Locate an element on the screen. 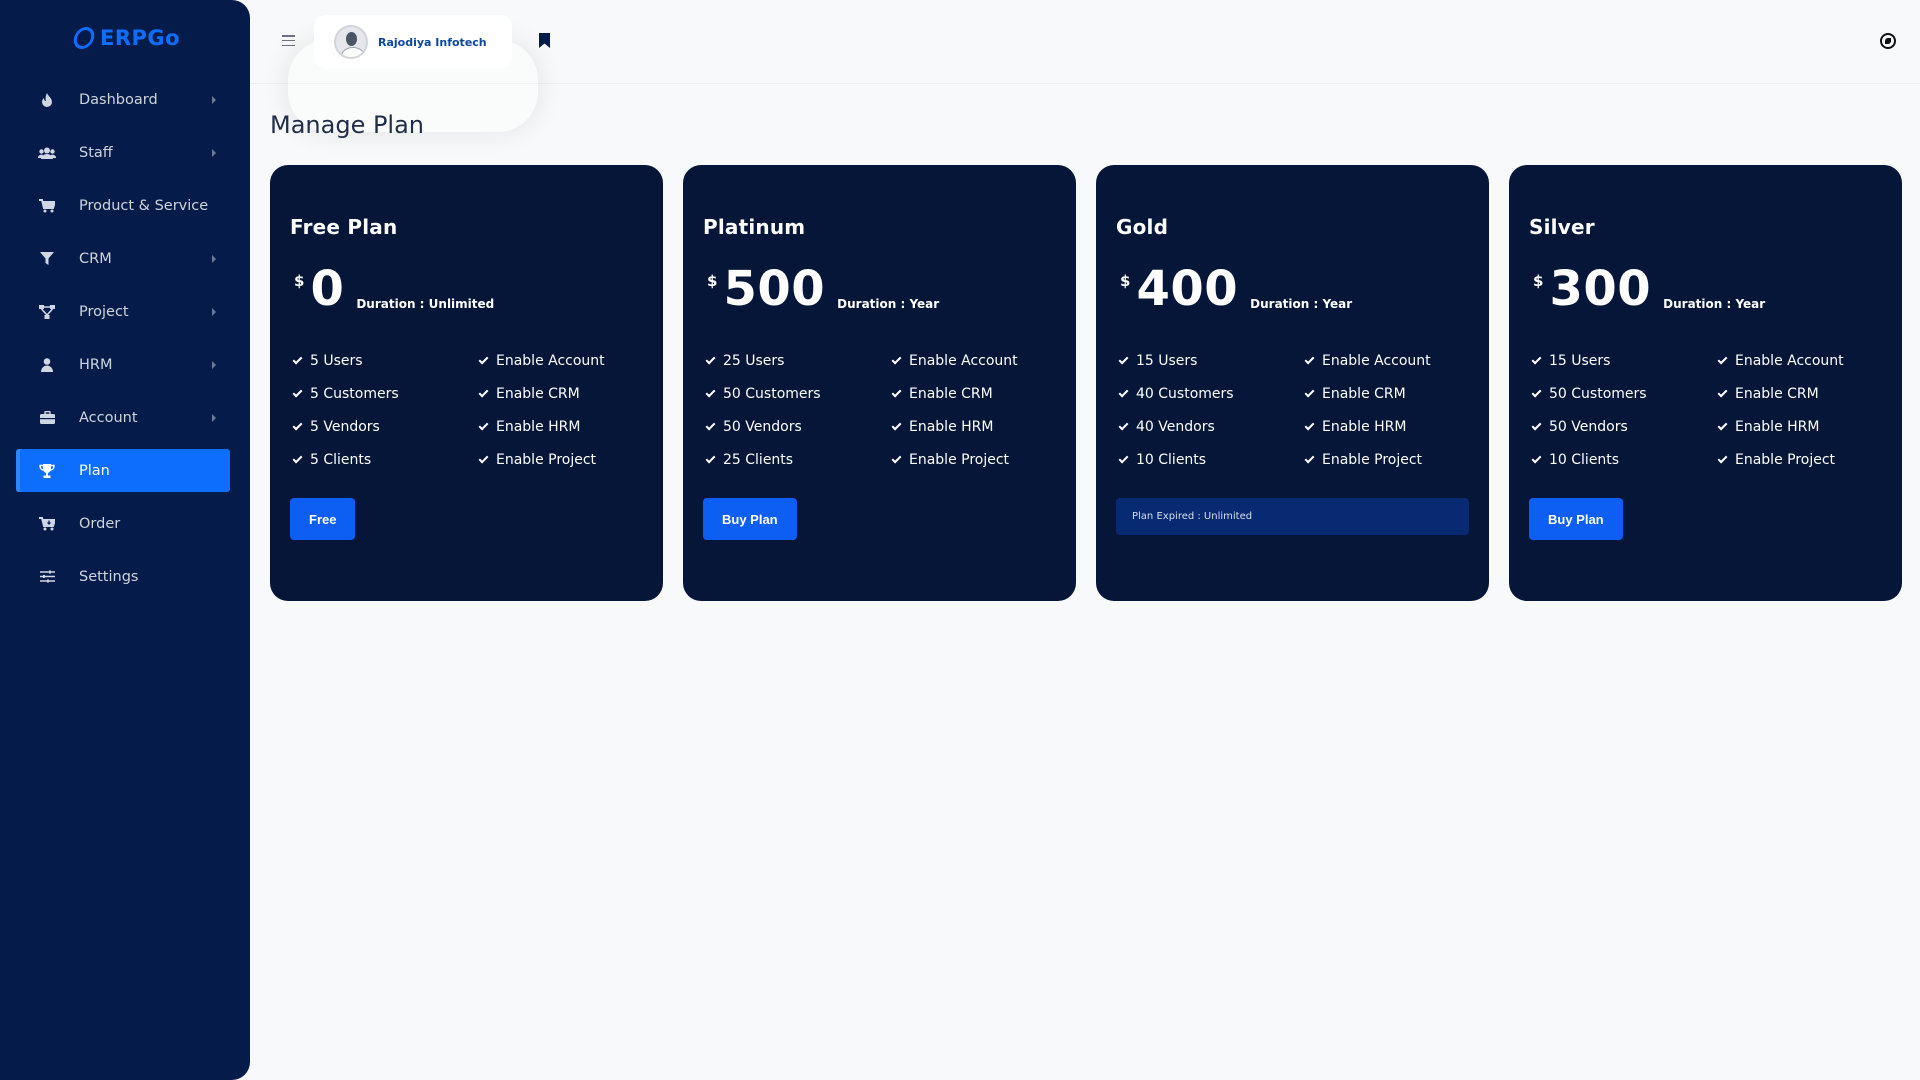  plan-name: Gold is located at coordinates (1142, 227).